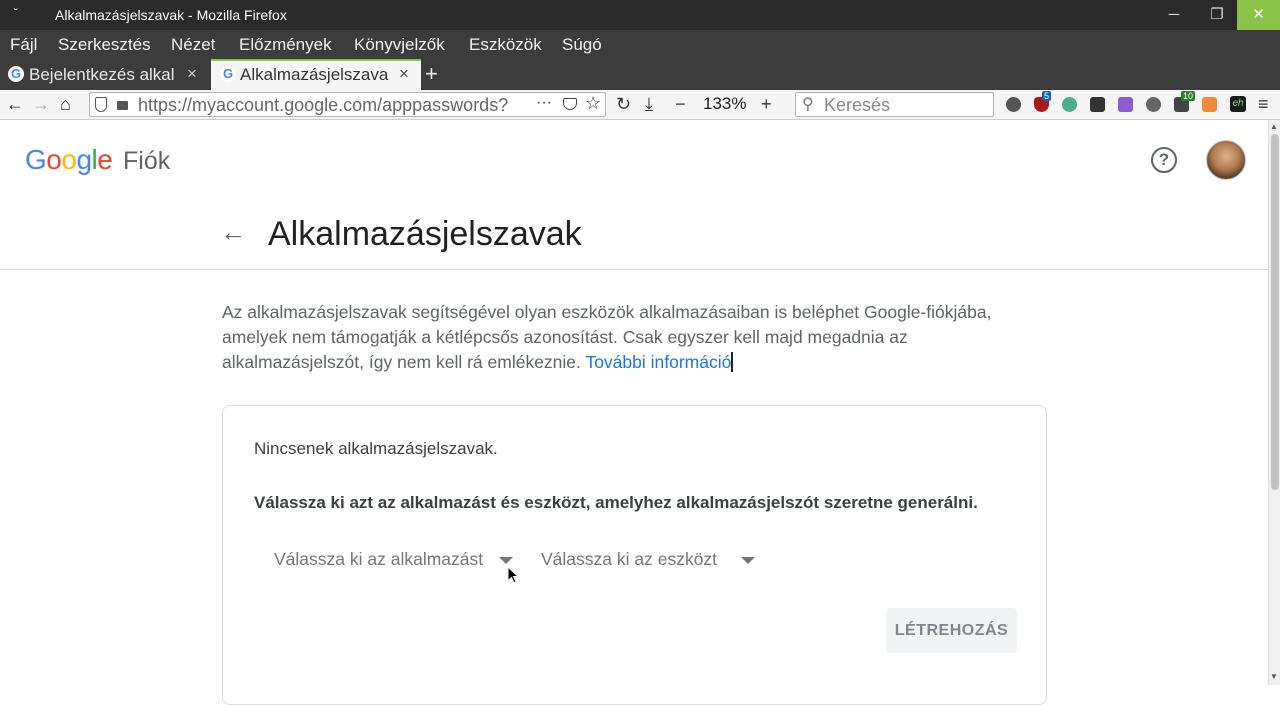 The height and width of the screenshot is (705, 1280). What do you see at coordinates (593, 103) in the screenshot?
I see `bookmark-star-icon: ☆` at bounding box center [593, 103].